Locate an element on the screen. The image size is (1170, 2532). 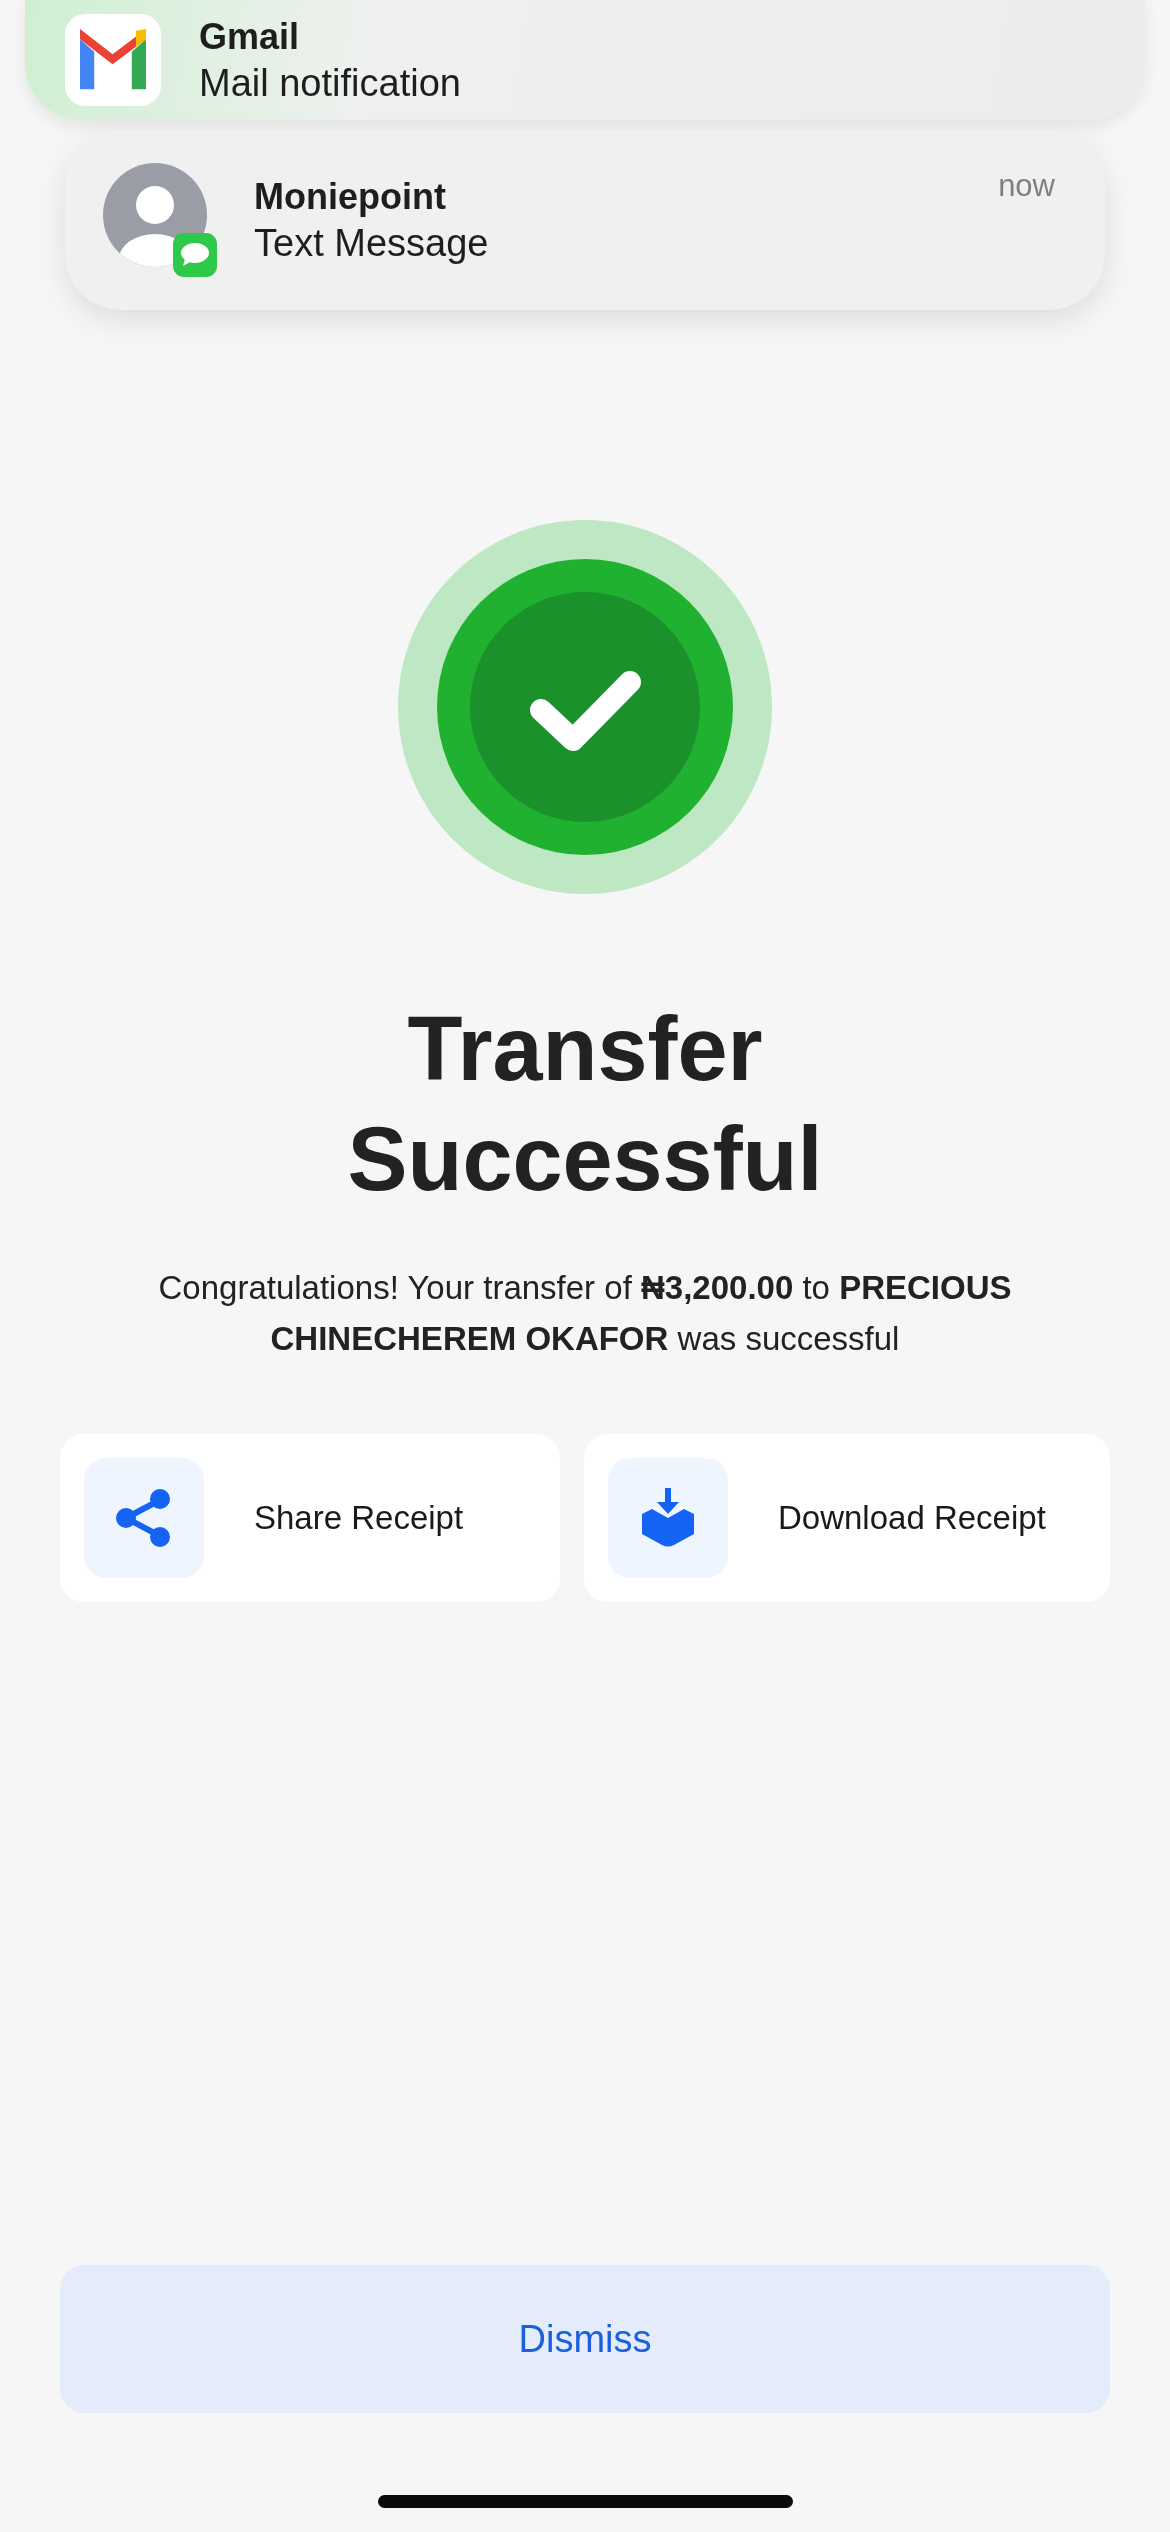
status-message: Congratulations! Your transfer of ₦3,200.00 to PRECIOUS CHINECHEREM OKAFOR was successful is located at coordinates (585, 1313).